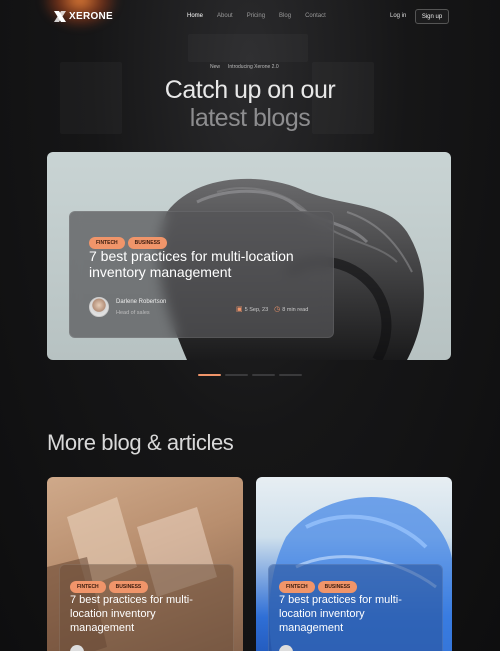 The width and height of the screenshot is (500, 651). What do you see at coordinates (250, 118) in the screenshot?
I see `hero-title-line2: latest blogs` at bounding box center [250, 118].